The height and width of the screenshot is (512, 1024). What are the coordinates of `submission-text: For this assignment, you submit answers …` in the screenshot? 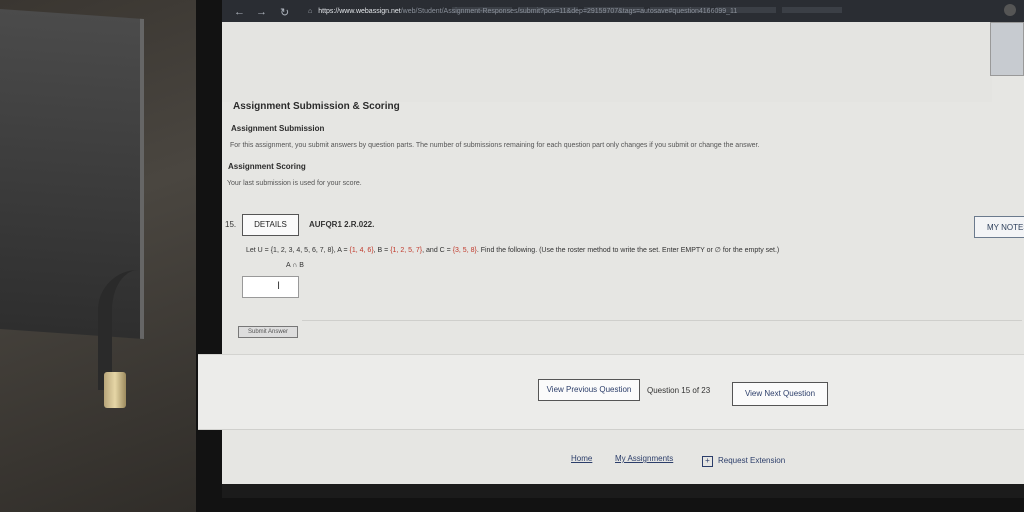 It's located at (495, 145).